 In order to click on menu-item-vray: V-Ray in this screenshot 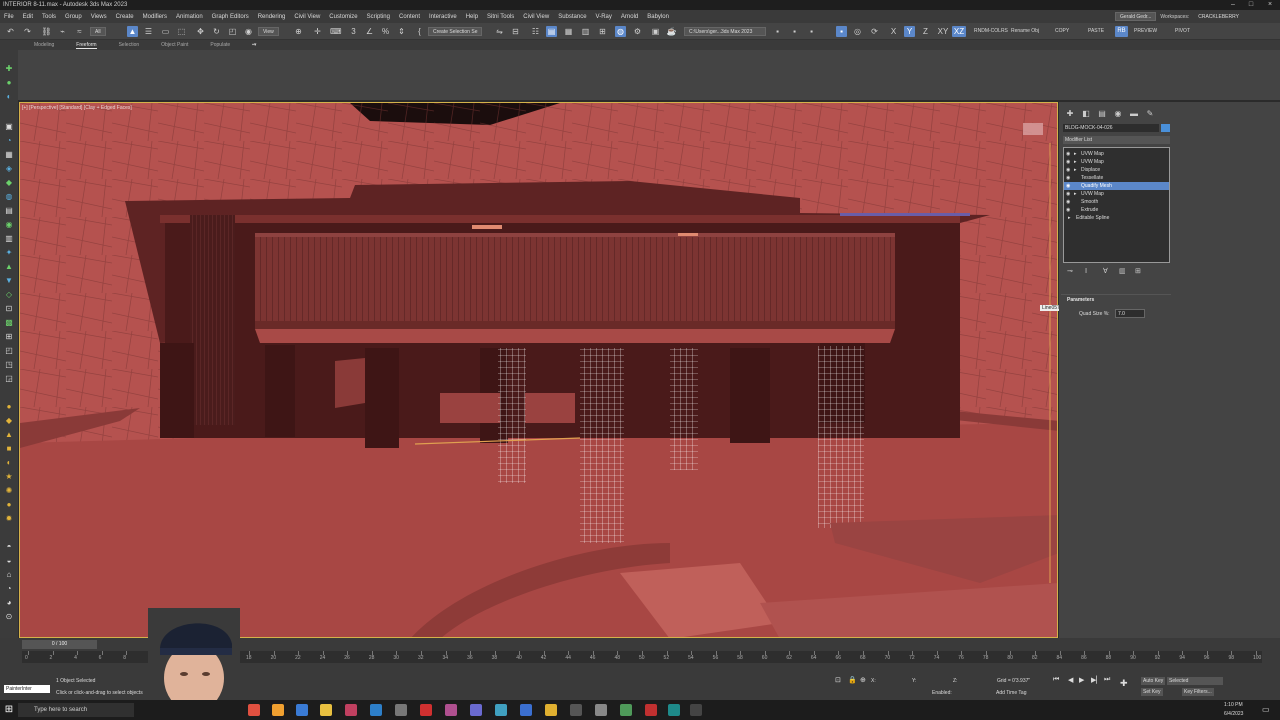, I will do `click(604, 17)`.